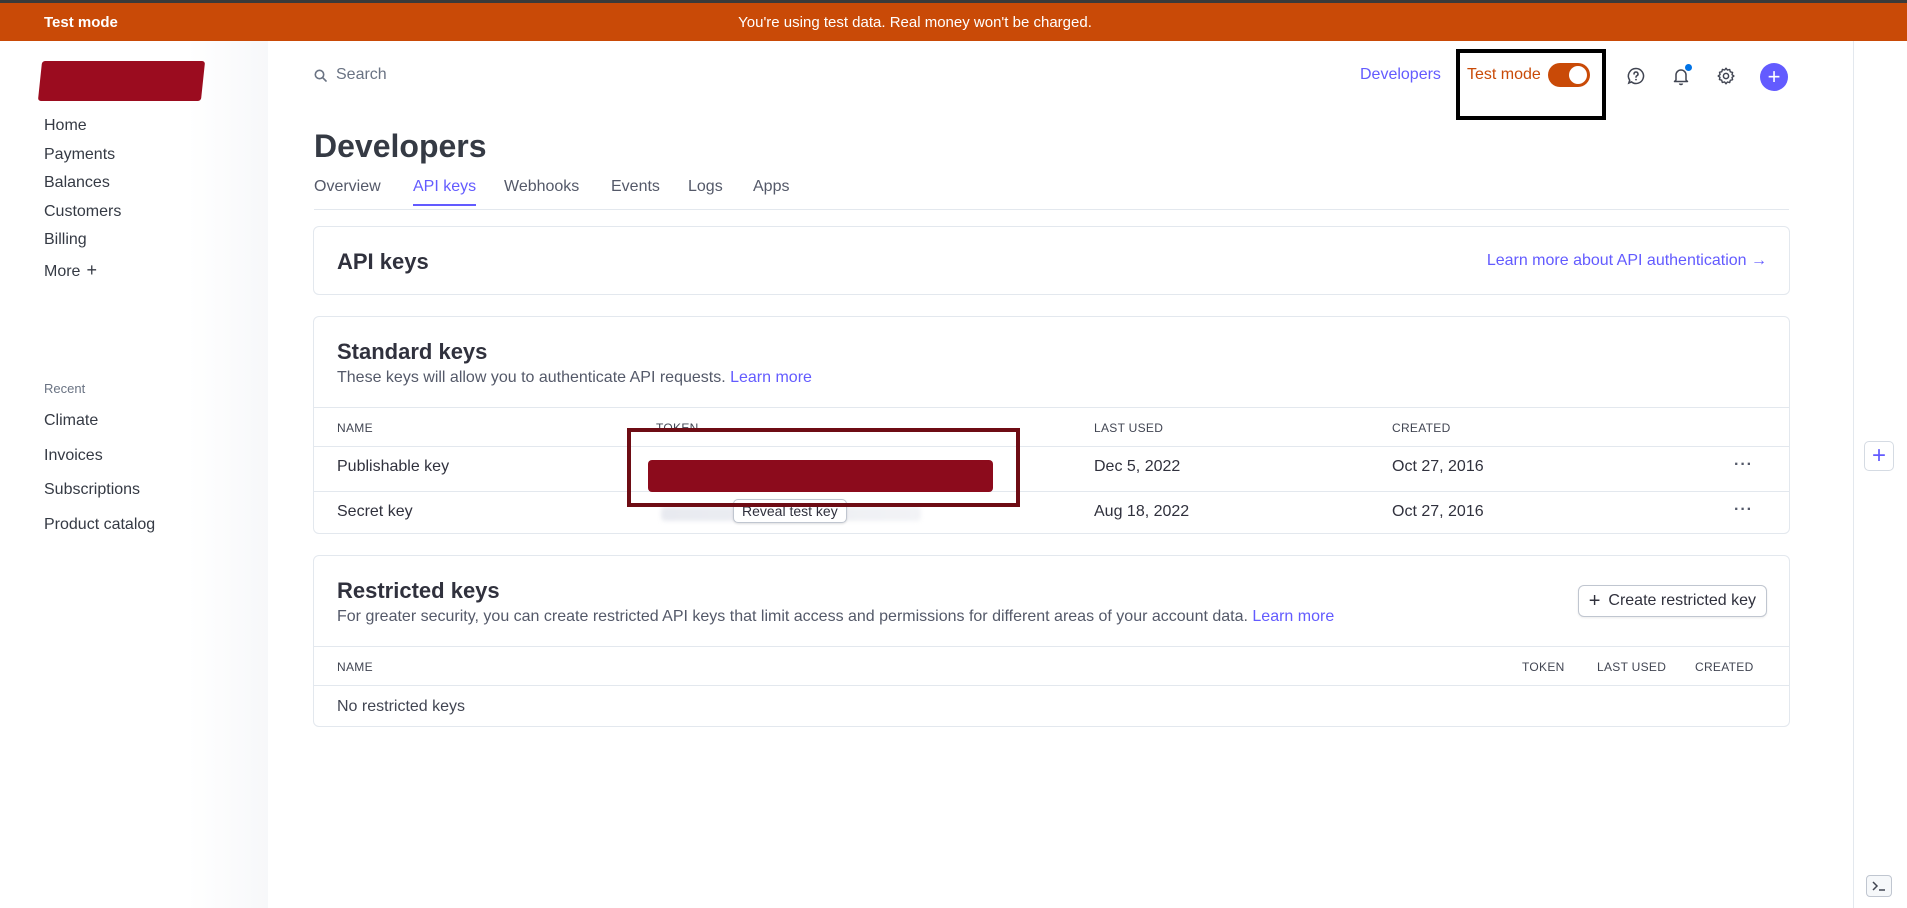 Image resolution: width=1907 pixels, height=908 pixels. I want to click on test-mode-toggle, so click(1569, 75).